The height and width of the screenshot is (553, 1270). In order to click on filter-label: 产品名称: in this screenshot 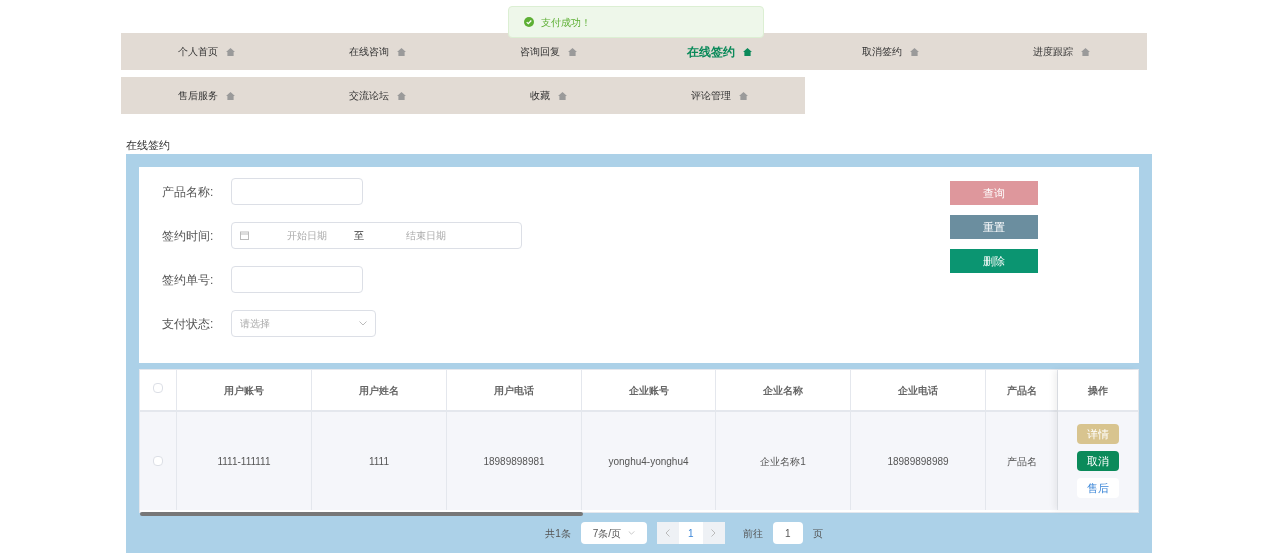, I will do `click(188, 192)`.